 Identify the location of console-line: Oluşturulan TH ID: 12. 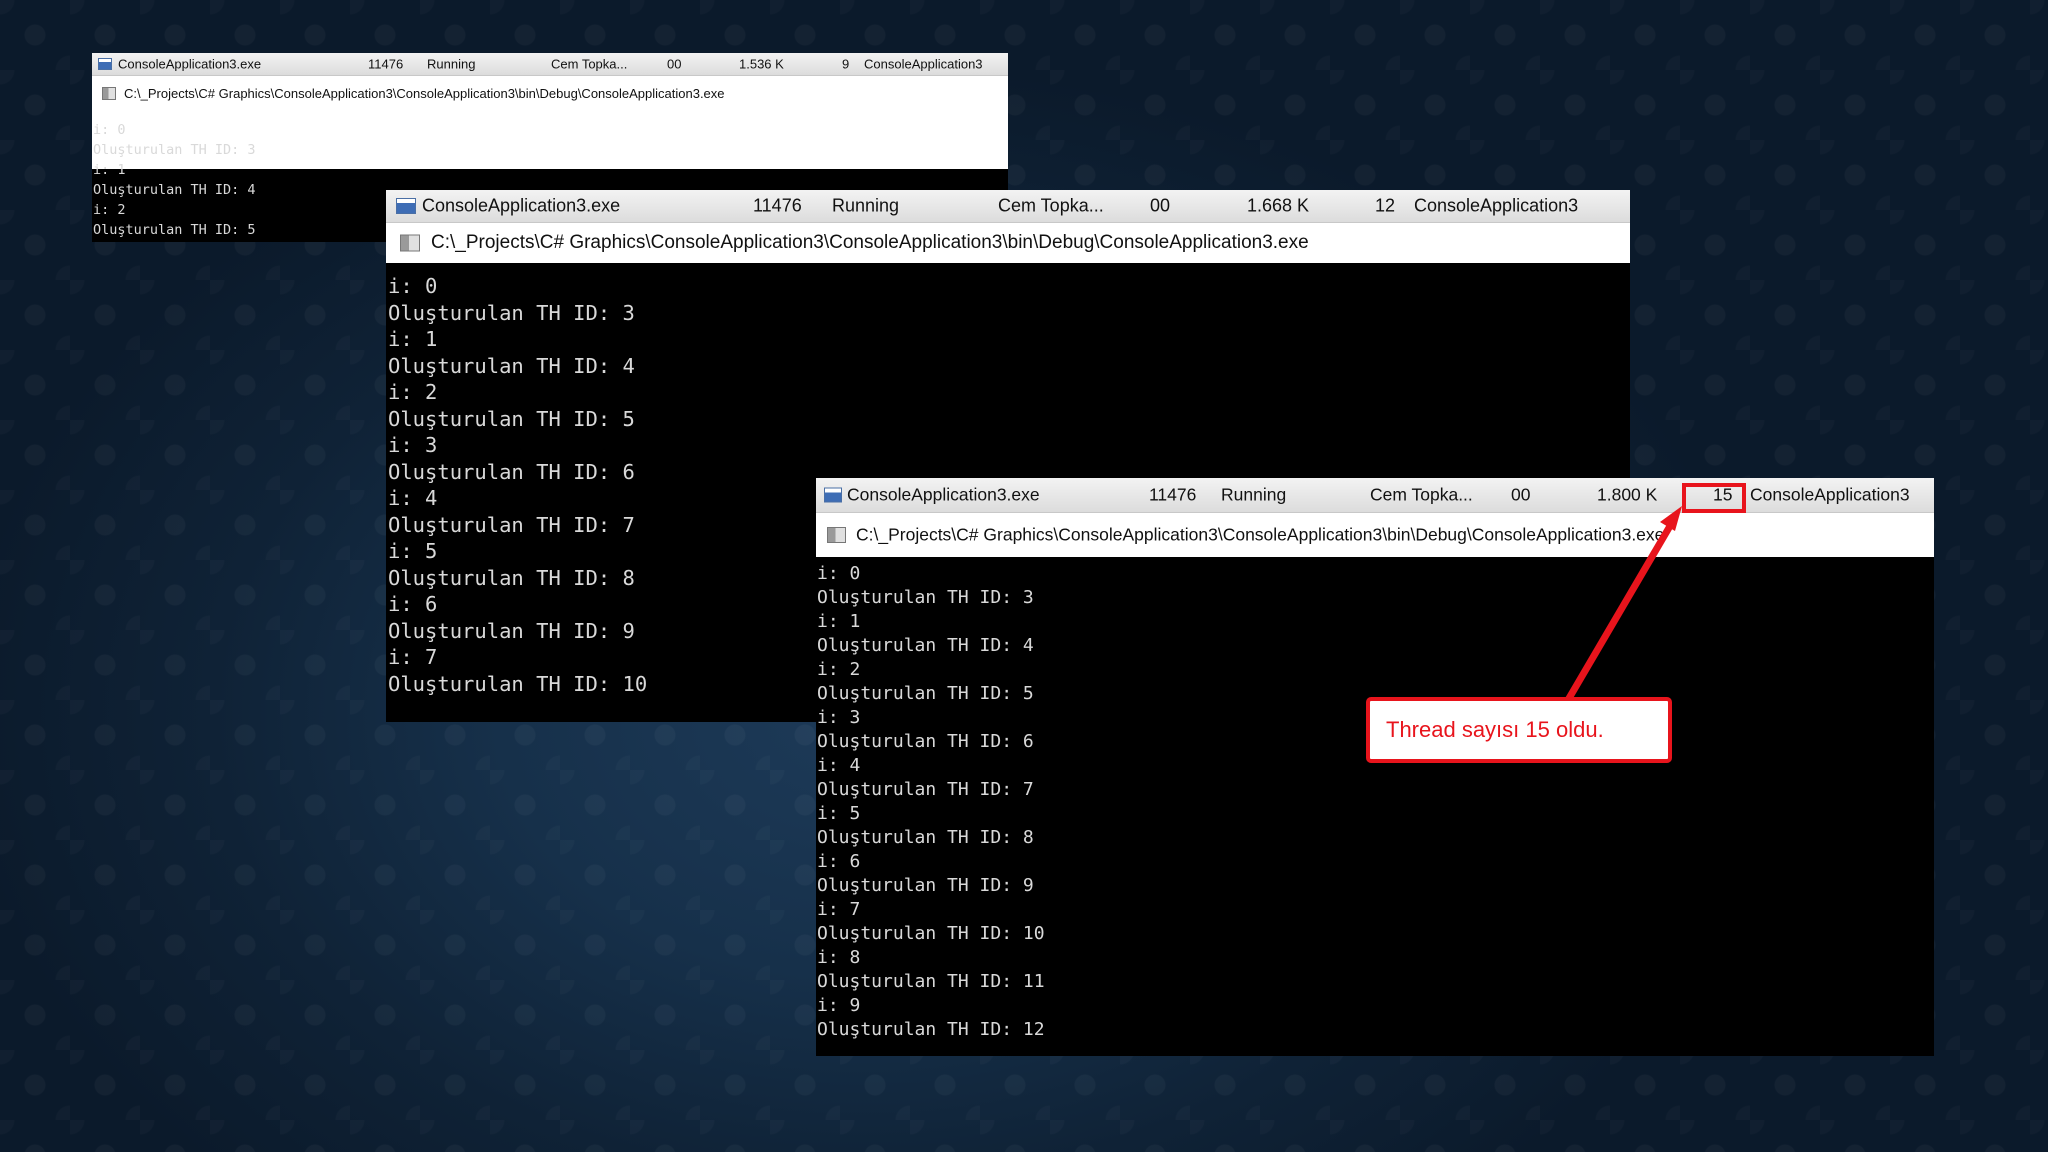
(931, 1029).